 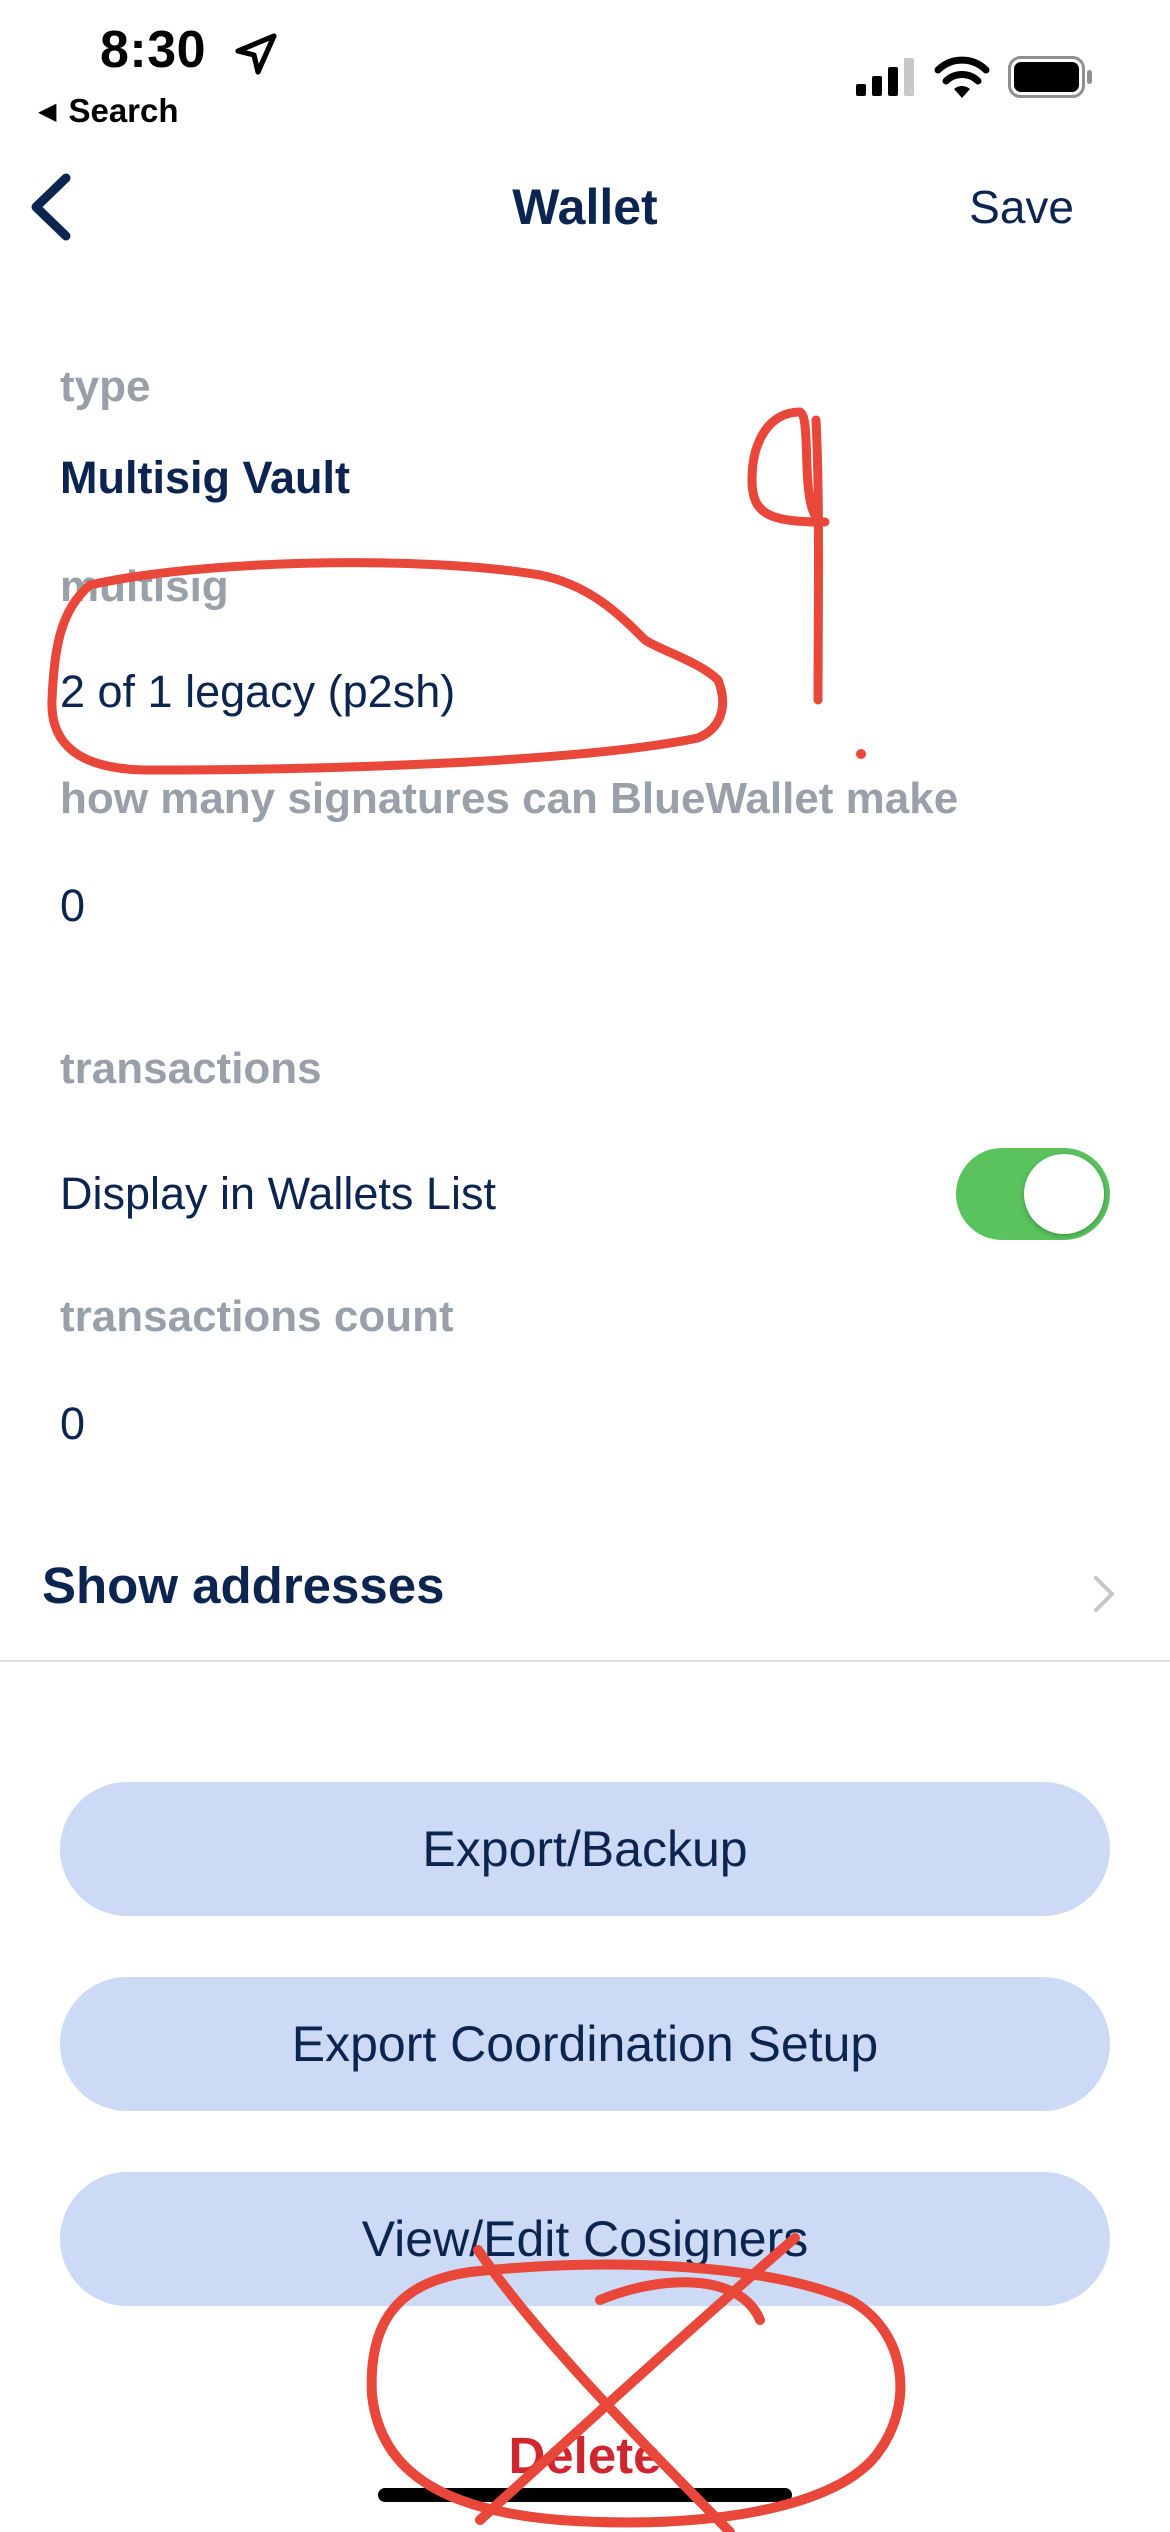 What do you see at coordinates (1104, 1594) in the screenshot?
I see `chevron-right-icon` at bounding box center [1104, 1594].